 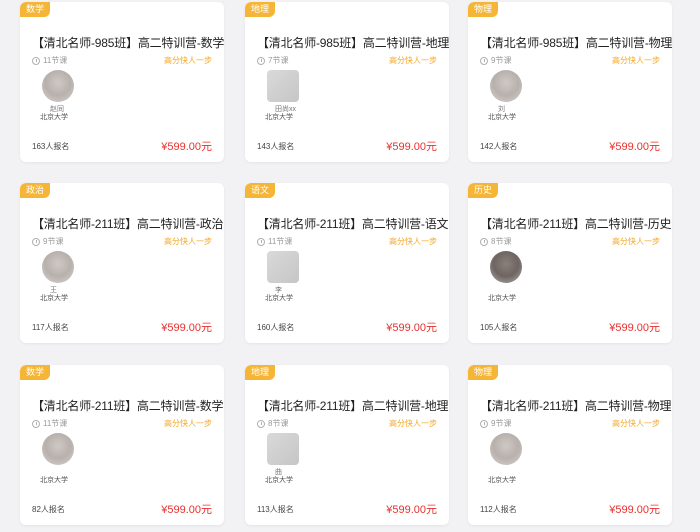 I want to click on lesson-count-text: 8节课, so click(x=278, y=423).